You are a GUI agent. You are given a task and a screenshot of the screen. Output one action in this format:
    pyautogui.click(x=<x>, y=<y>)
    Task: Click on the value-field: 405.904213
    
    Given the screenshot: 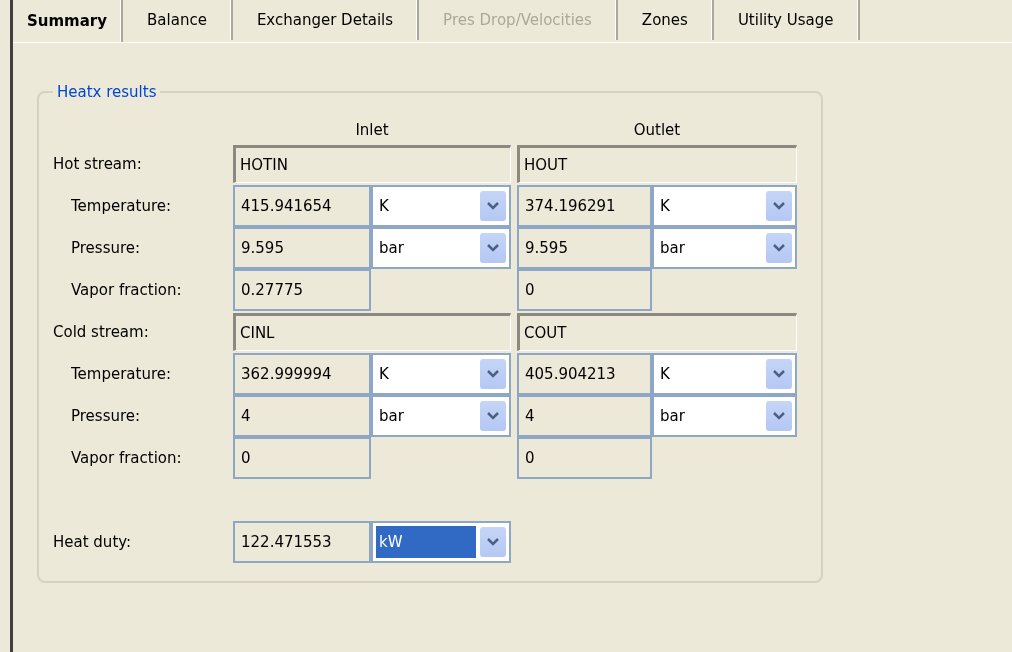 What is the action you would take?
    pyautogui.click(x=584, y=374)
    